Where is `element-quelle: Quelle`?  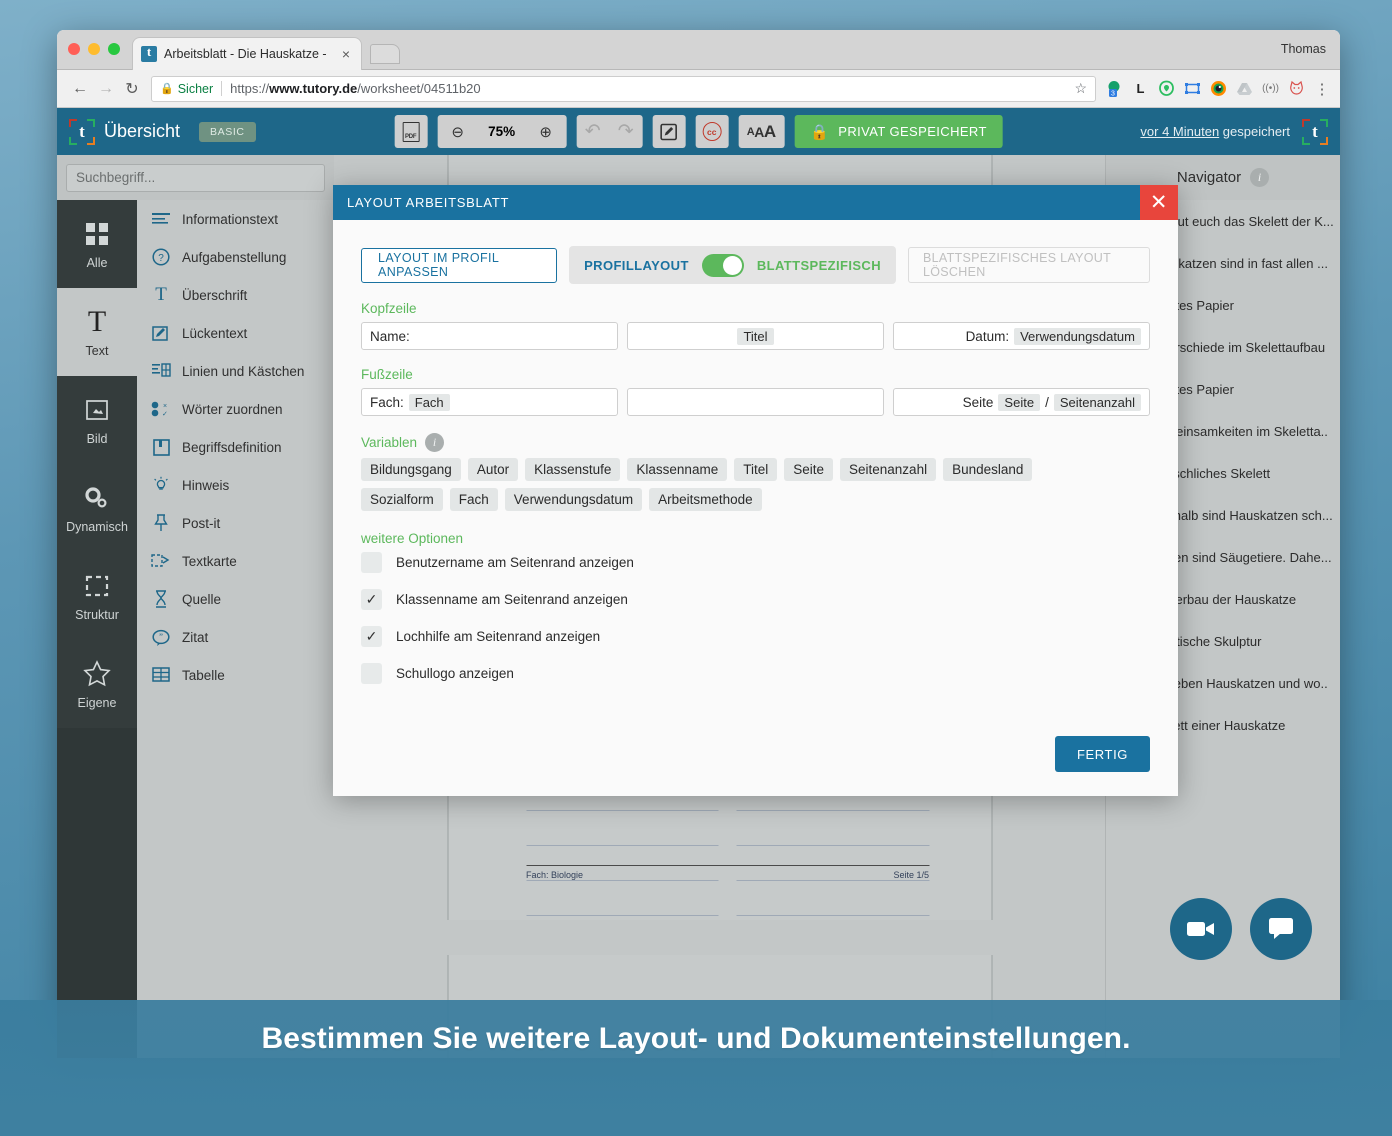 element-quelle: Quelle is located at coordinates (235, 599).